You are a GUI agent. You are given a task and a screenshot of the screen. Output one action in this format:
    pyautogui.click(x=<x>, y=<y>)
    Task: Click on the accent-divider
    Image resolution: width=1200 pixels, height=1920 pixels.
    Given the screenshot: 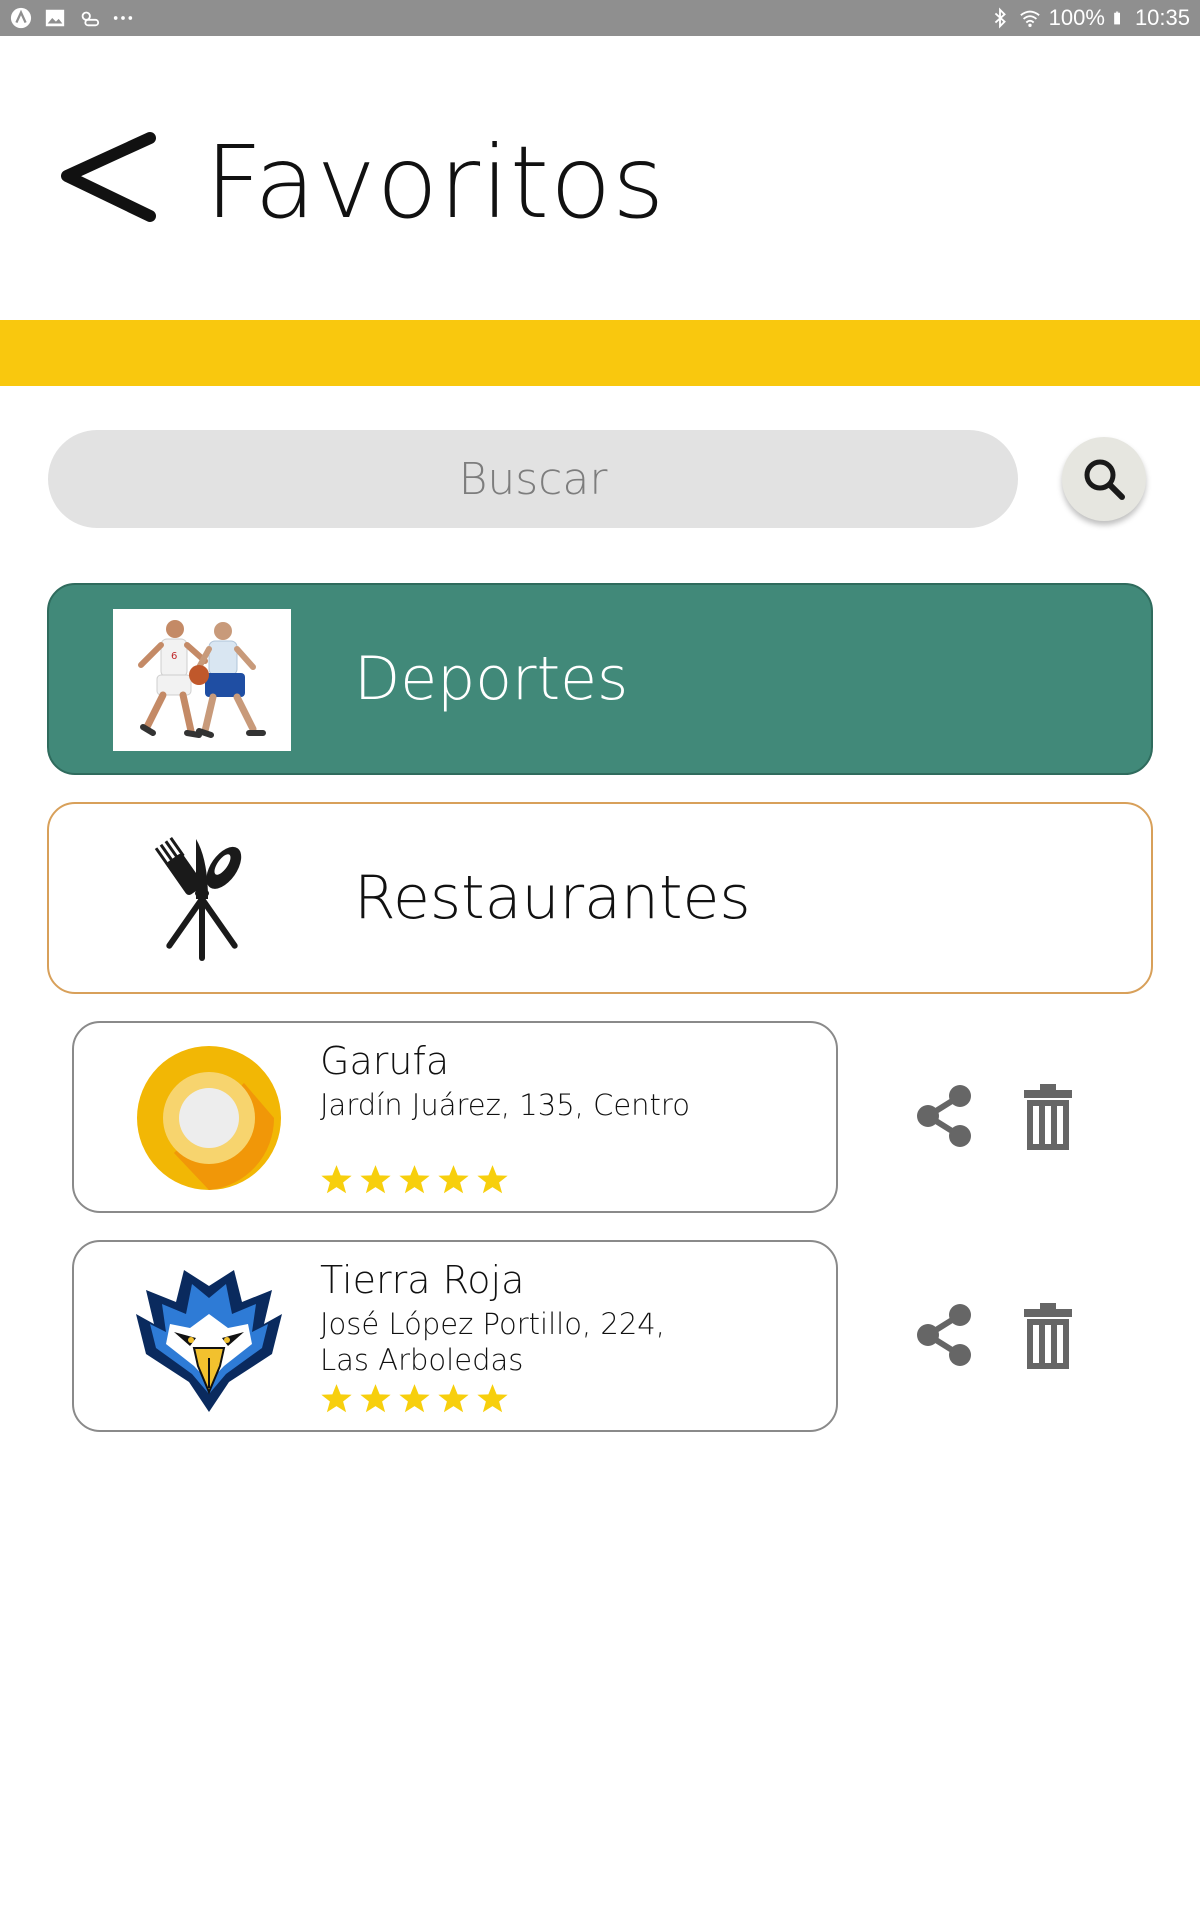 What is the action you would take?
    pyautogui.click(x=600, y=353)
    